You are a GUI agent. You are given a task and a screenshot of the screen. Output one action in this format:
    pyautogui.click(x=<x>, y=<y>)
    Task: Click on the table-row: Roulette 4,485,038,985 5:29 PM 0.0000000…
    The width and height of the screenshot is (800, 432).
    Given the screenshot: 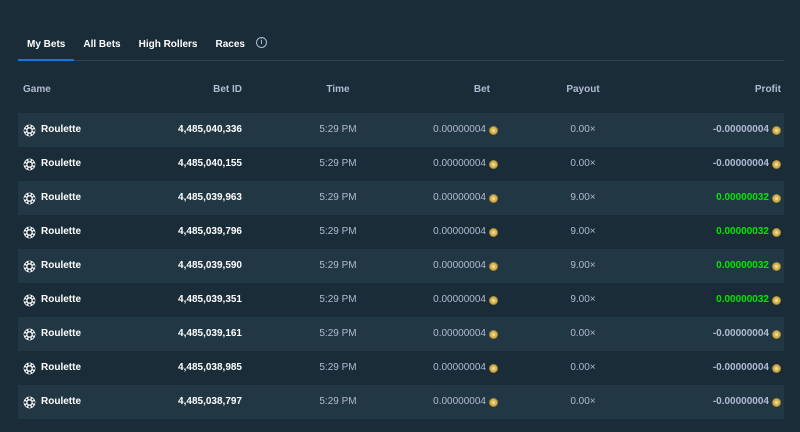 What is the action you would take?
    pyautogui.click(x=401, y=368)
    